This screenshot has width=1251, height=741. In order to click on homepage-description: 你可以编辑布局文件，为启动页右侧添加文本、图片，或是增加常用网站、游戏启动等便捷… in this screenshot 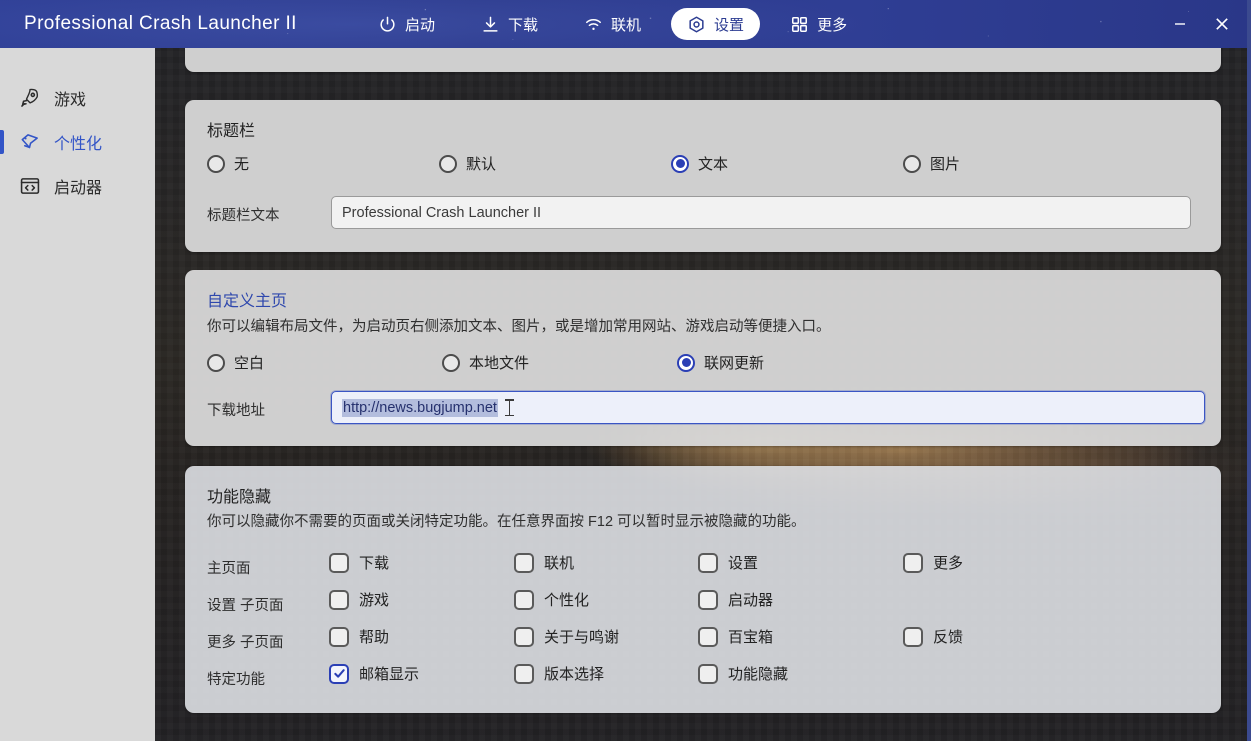, I will do `click(519, 327)`.